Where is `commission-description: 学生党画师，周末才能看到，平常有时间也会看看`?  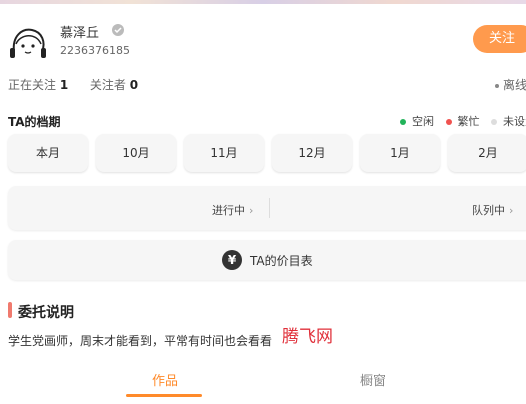 commission-description: 学生党画师，周末才能看到，平常有时间也会看看 is located at coordinates (140, 341).